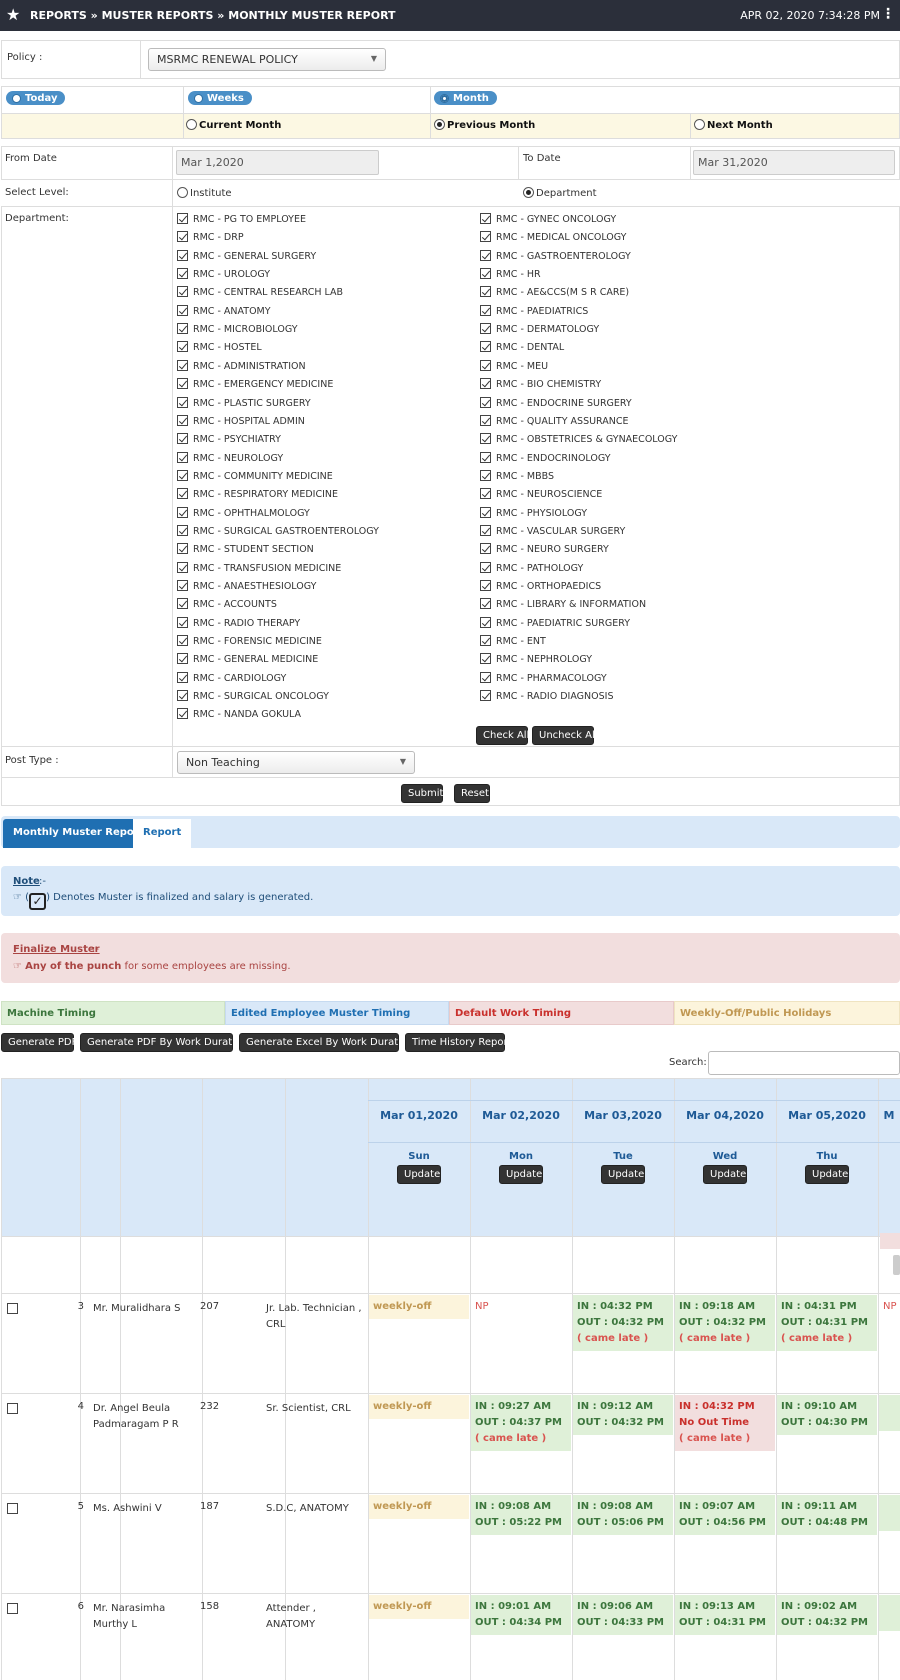 This screenshot has width=900, height=1680. Describe the element at coordinates (561, 1013) in the screenshot. I see `legend-default-timing: Default Work Timing` at that location.